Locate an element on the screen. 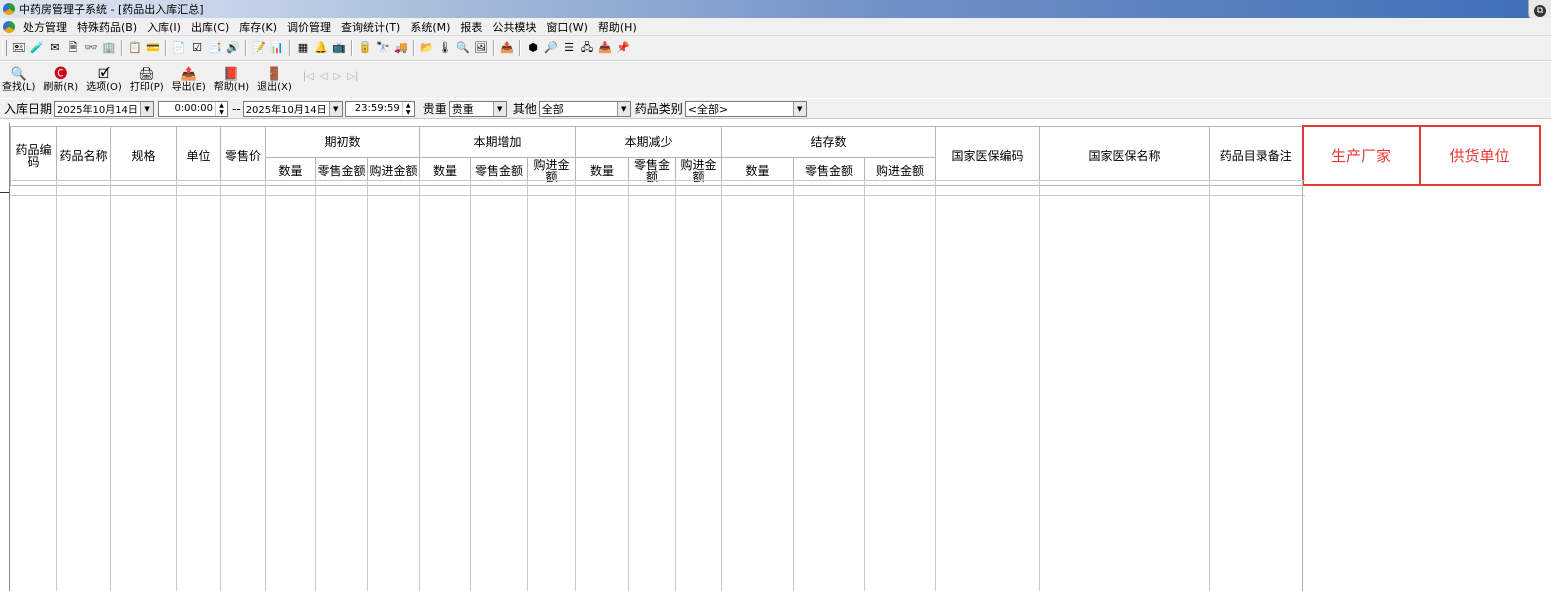 The image size is (1551, 591). find-button: 🔍 查找(L) is located at coordinates (18, 83).